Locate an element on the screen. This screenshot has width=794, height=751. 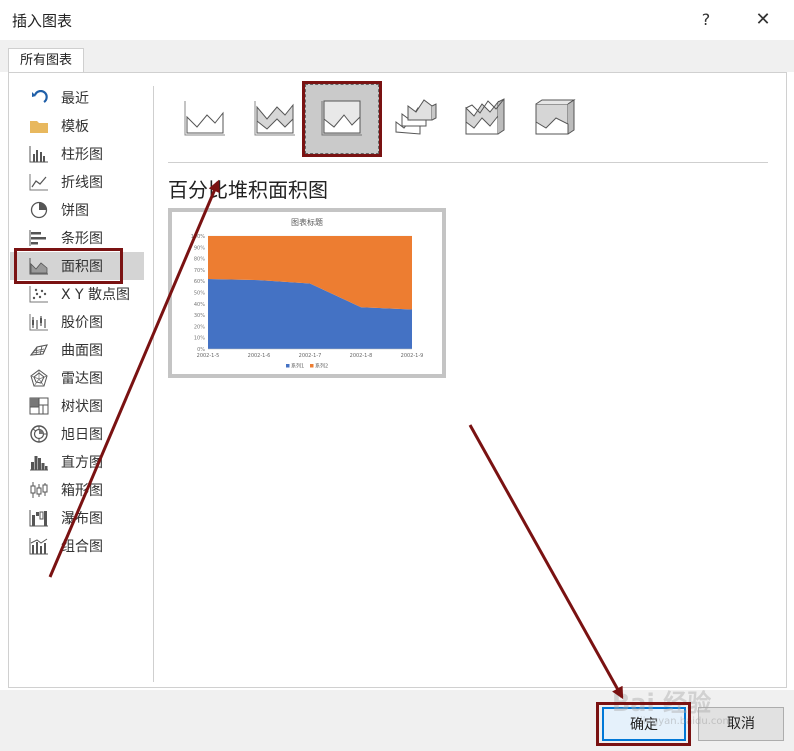
area-icon is located at coordinates (205, 119).